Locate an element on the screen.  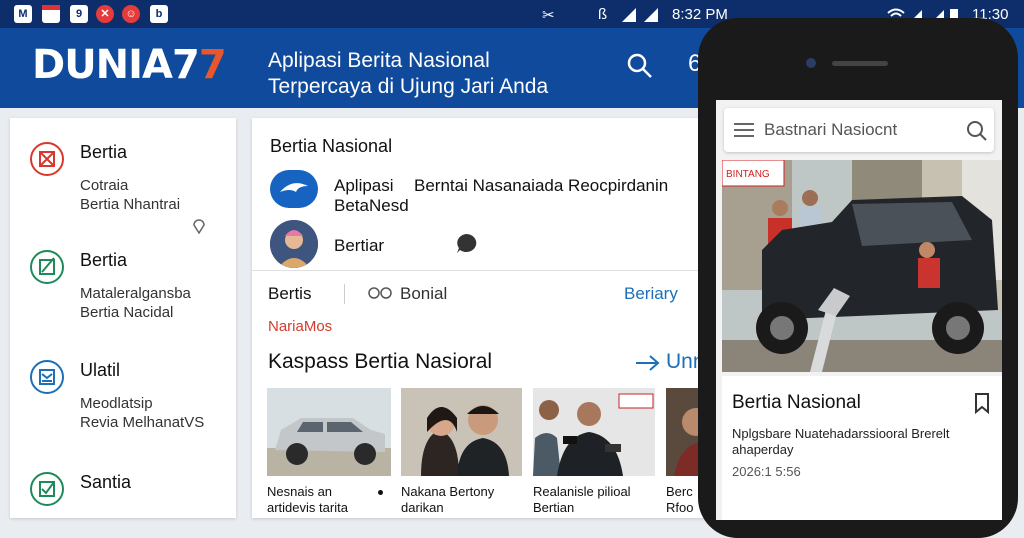
caption-line2: Bertian is located at coordinates (554, 507).